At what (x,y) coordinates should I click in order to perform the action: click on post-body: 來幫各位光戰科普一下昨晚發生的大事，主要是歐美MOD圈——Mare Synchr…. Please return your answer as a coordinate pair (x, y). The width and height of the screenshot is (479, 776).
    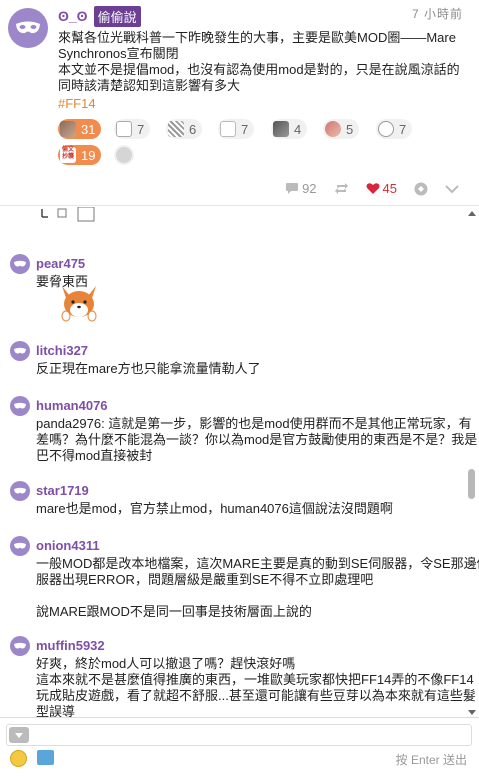
    Looking at the image, I should click on (264, 62).